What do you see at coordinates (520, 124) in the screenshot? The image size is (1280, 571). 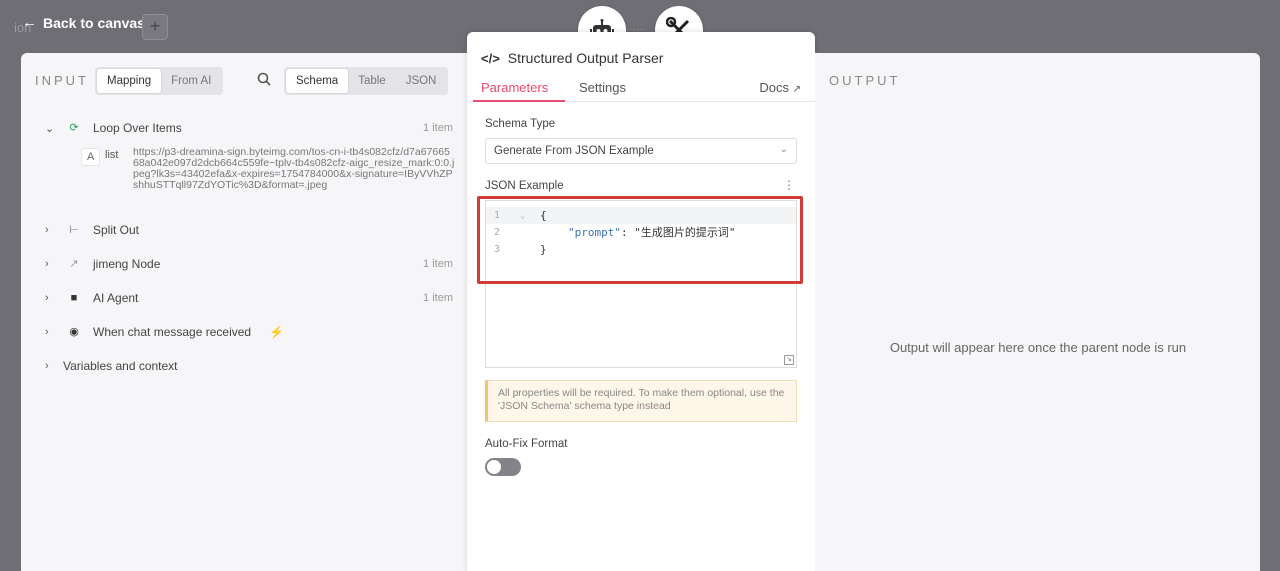 I see `schema-type-label: Schema Type` at bounding box center [520, 124].